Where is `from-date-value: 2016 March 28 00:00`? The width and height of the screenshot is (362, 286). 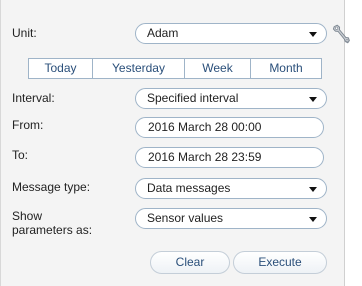
from-date-value: 2016 March 28 00:00 is located at coordinates (205, 127).